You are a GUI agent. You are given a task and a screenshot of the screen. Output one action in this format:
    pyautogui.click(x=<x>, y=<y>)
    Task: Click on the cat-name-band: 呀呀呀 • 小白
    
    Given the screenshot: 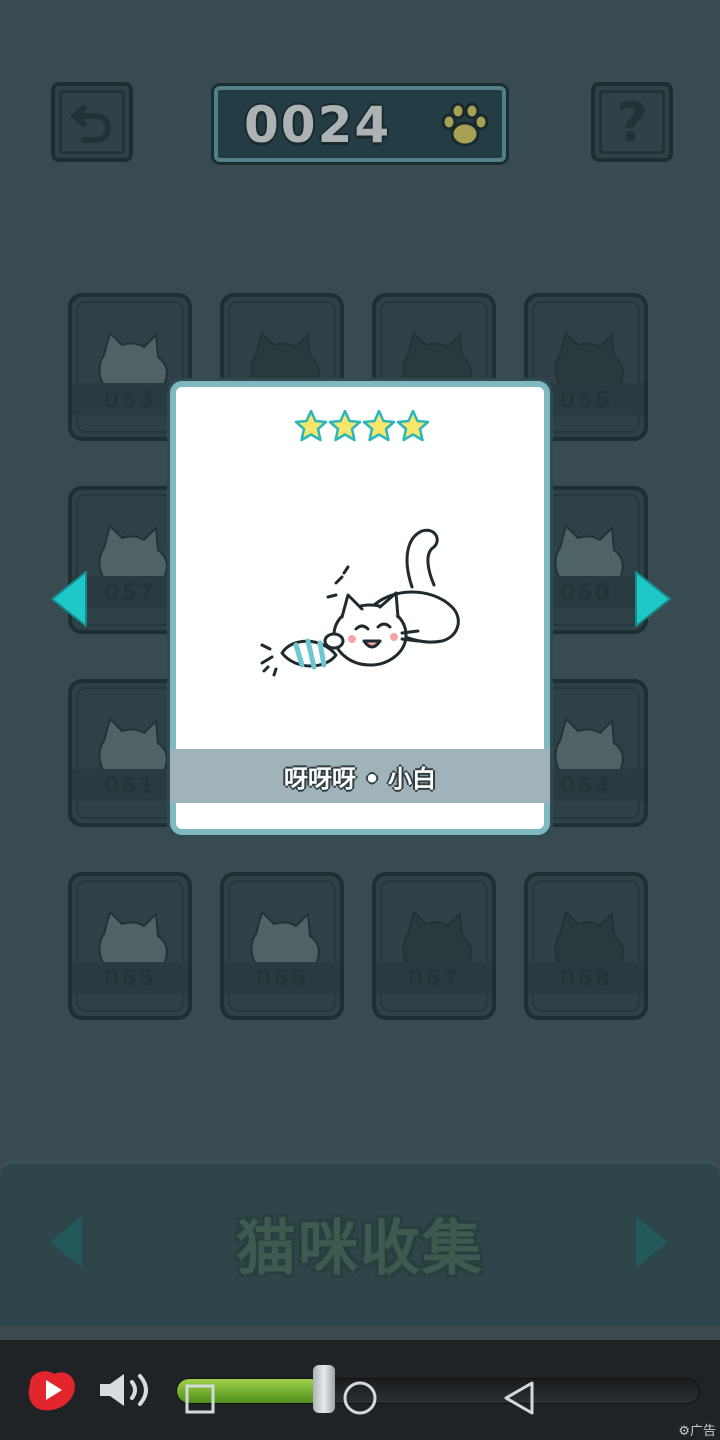 What is the action you would take?
    pyautogui.click(x=360, y=776)
    